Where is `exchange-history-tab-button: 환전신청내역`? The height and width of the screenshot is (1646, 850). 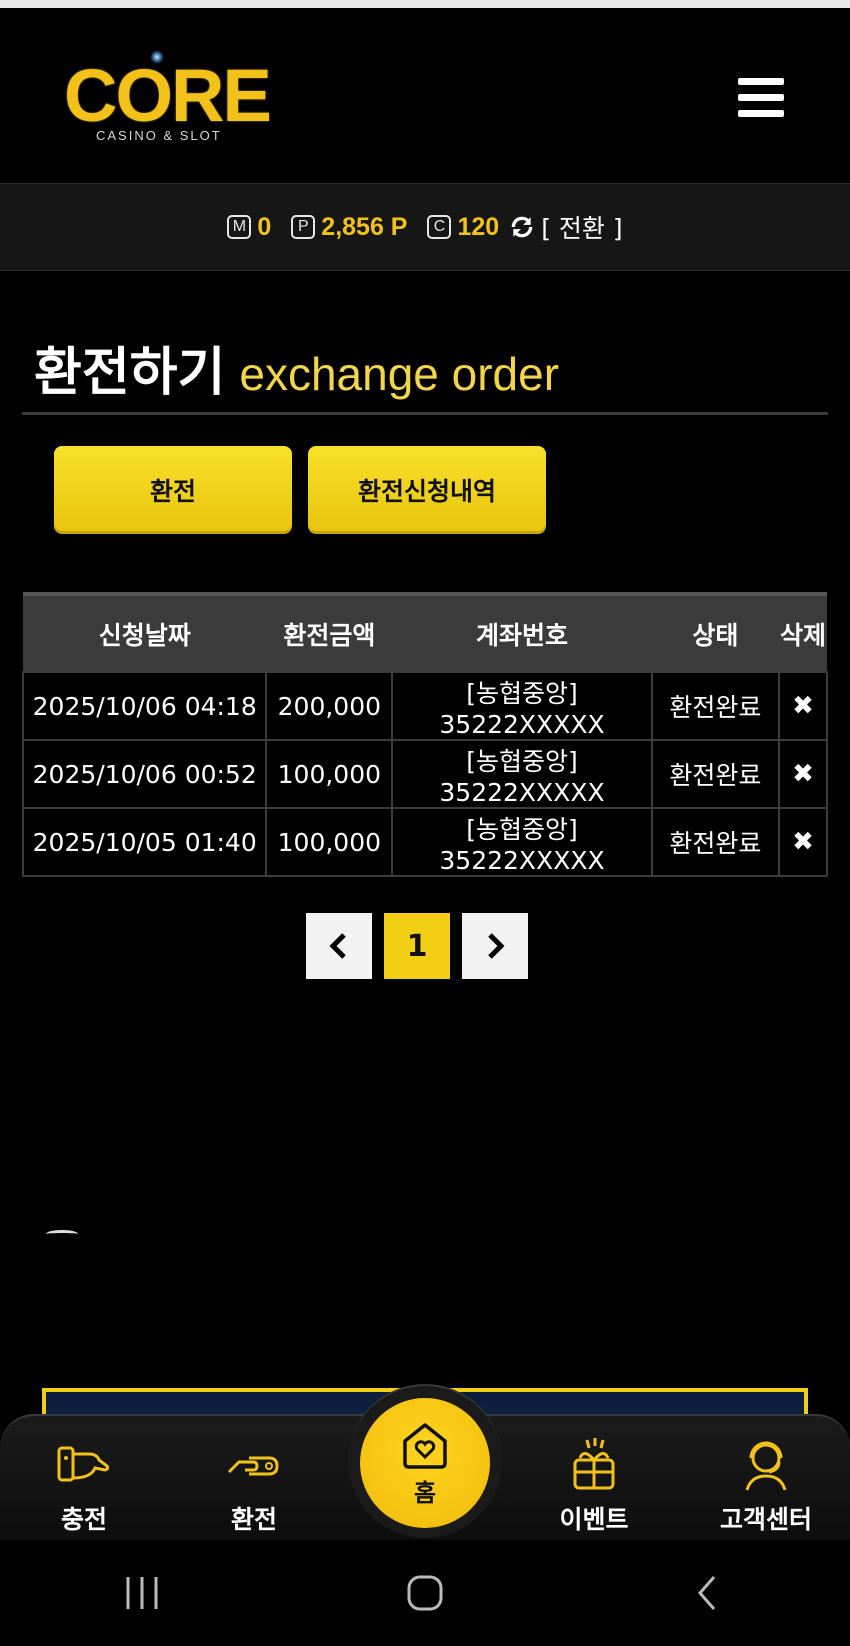 exchange-history-tab-button: 환전신청내역 is located at coordinates (427, 490).